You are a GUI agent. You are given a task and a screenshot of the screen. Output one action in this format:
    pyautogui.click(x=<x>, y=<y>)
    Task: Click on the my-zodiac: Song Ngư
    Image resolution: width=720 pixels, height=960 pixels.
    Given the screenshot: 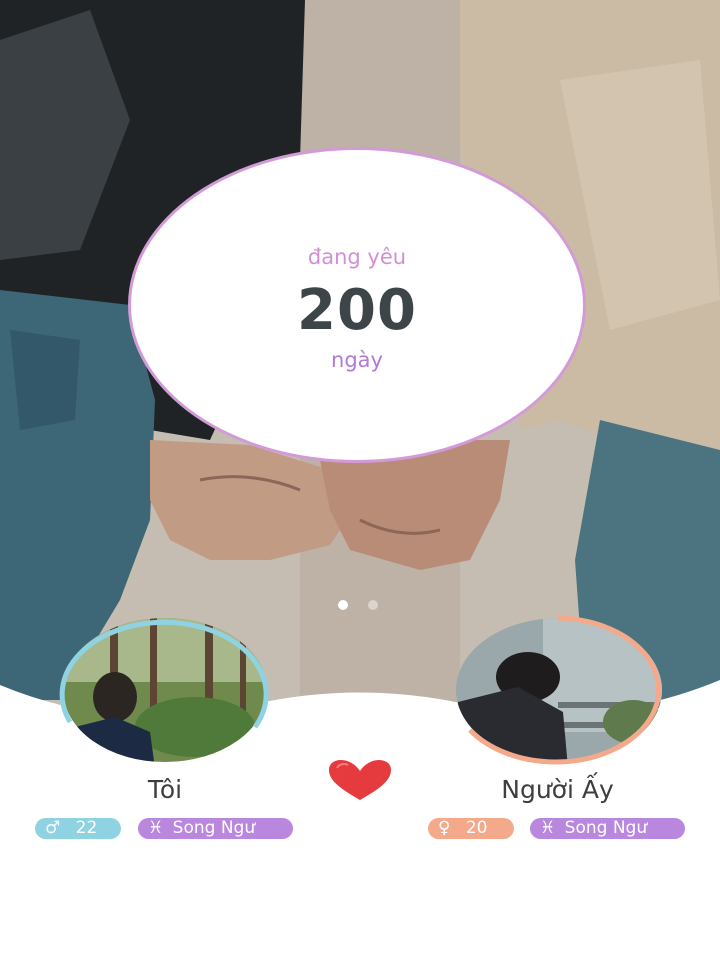 What is the action you would take?
    pyautogui.click(x=214, y=828)
    